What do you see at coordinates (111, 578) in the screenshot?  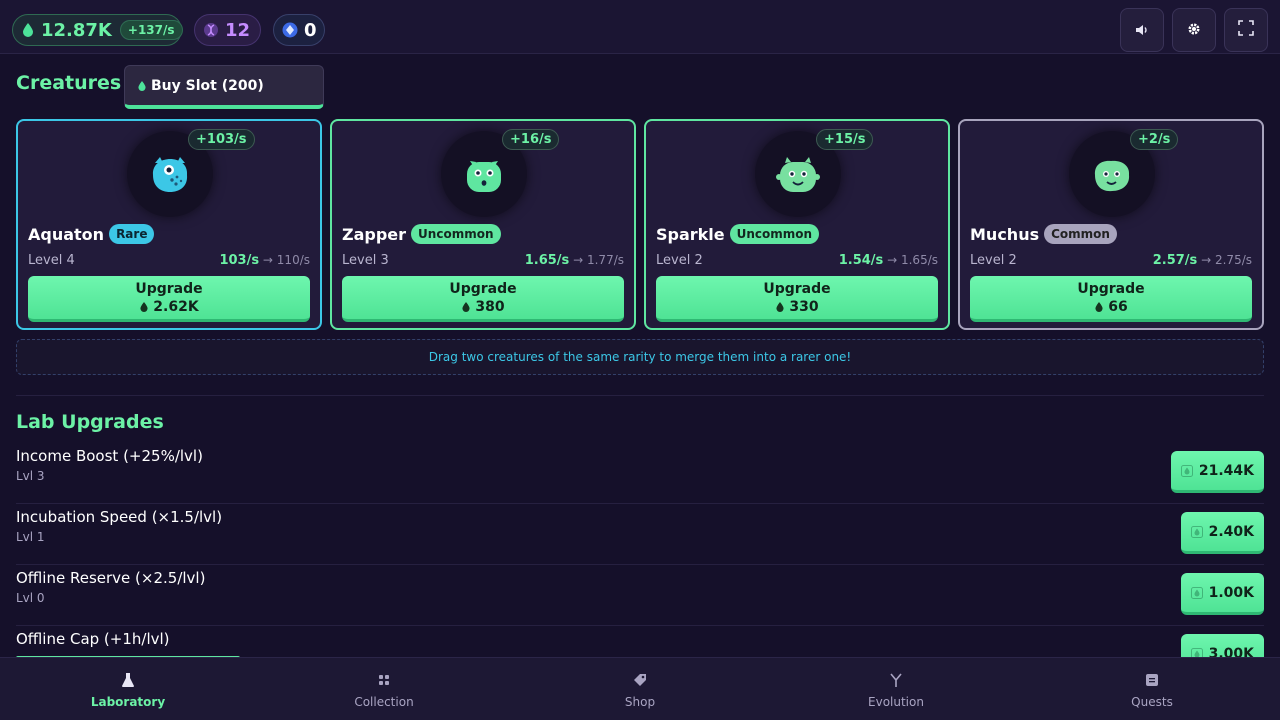 I see `lab-upgrade-name: Offline Reserve (×2.5/lvl)` at bounding box center [111, 578].